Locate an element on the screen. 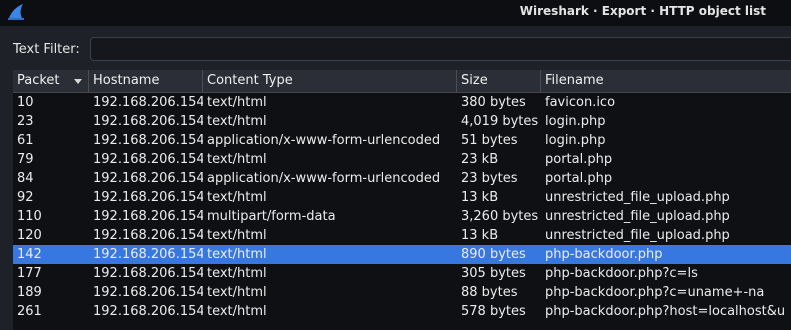 The image size is (791, 330). column-header-packet: Packet is located at coordinates (51, 81).